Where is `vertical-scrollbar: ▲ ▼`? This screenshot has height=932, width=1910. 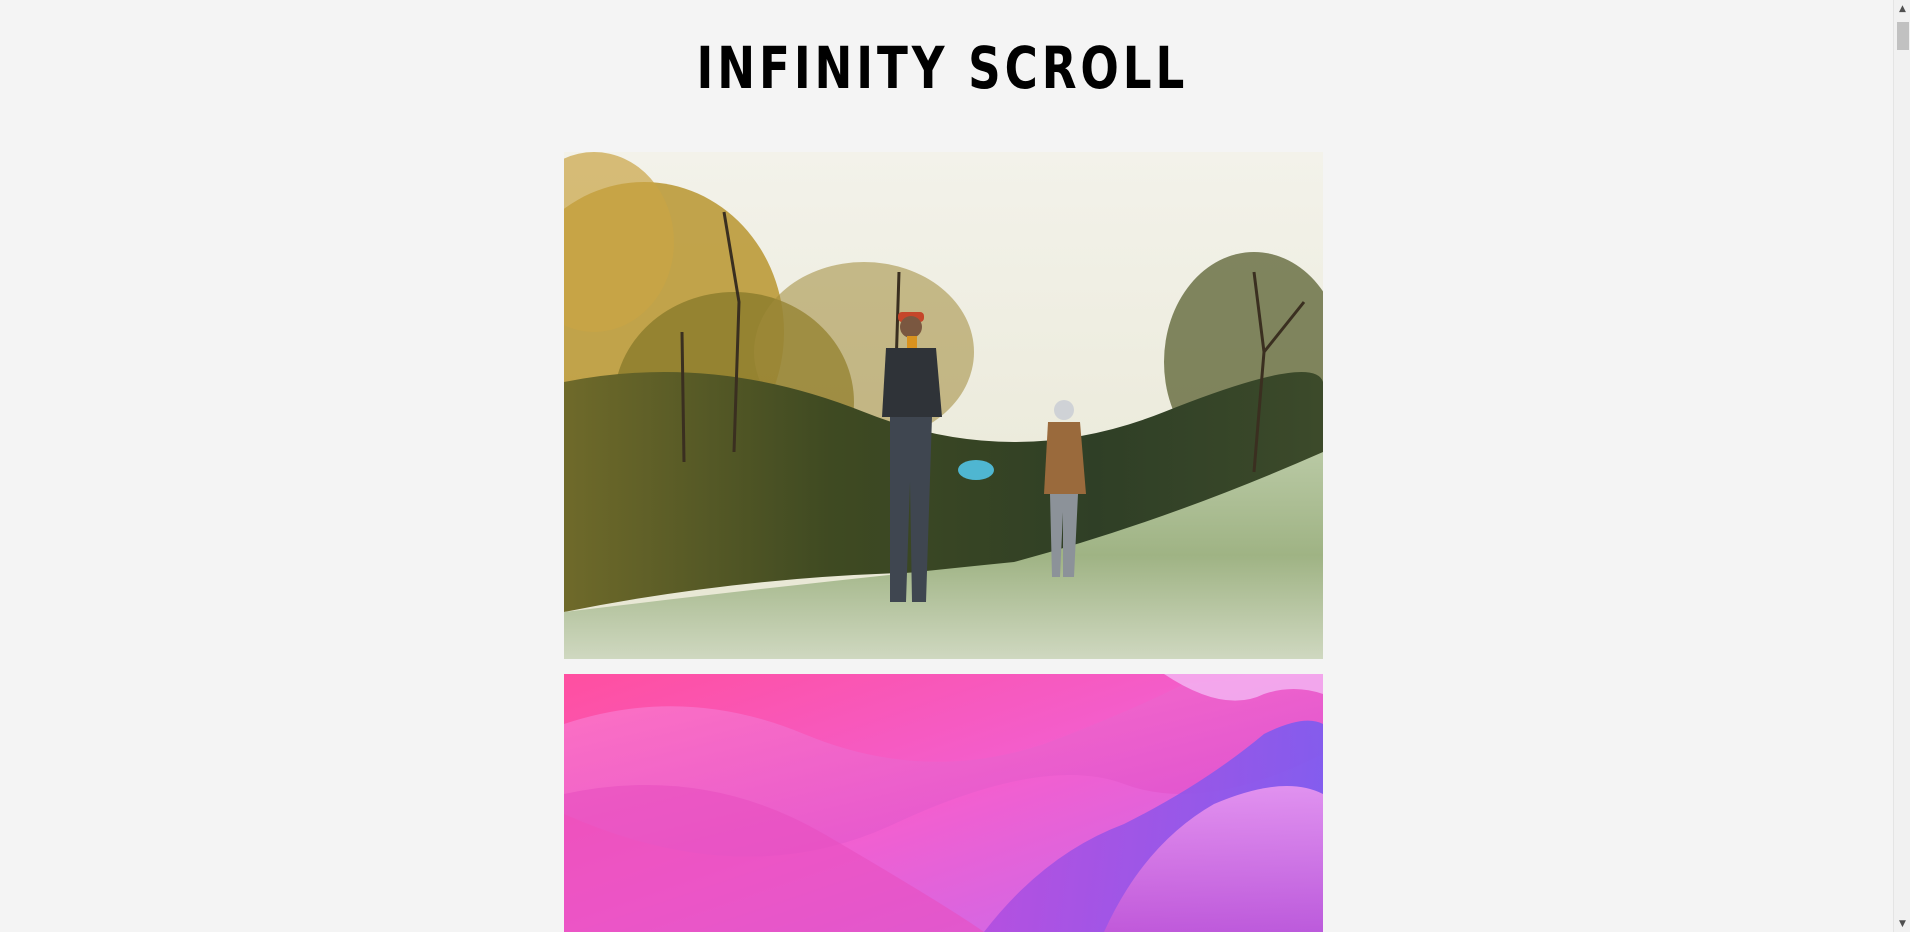
vertical-scrollbar: ▲ ▼ is located at coordinates (1901, 466).